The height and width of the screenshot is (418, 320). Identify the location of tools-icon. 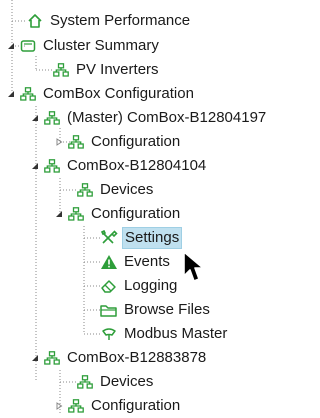
(109, 238).